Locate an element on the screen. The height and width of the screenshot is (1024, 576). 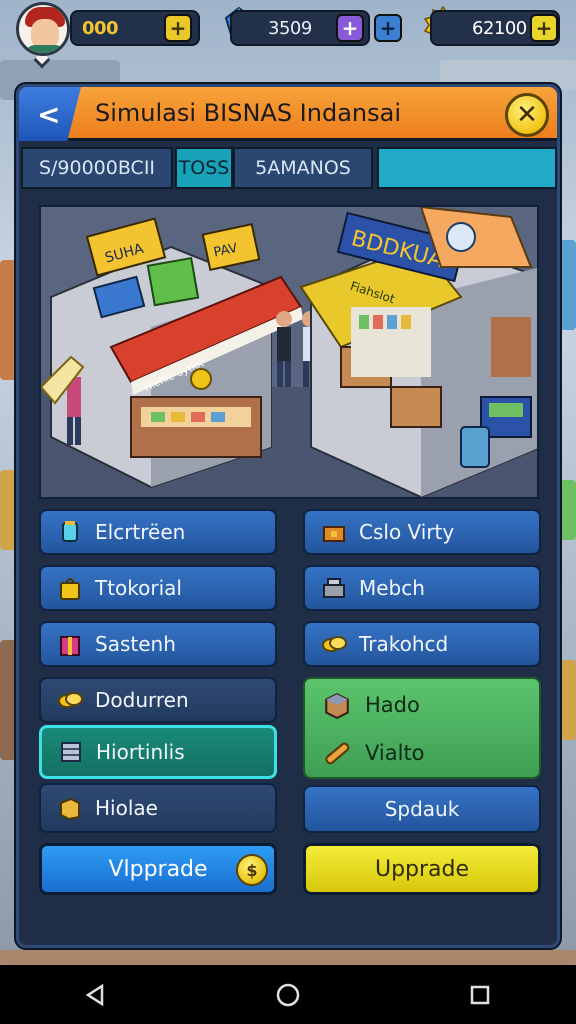
home-circle-icon is located at coordinates (288, 994).